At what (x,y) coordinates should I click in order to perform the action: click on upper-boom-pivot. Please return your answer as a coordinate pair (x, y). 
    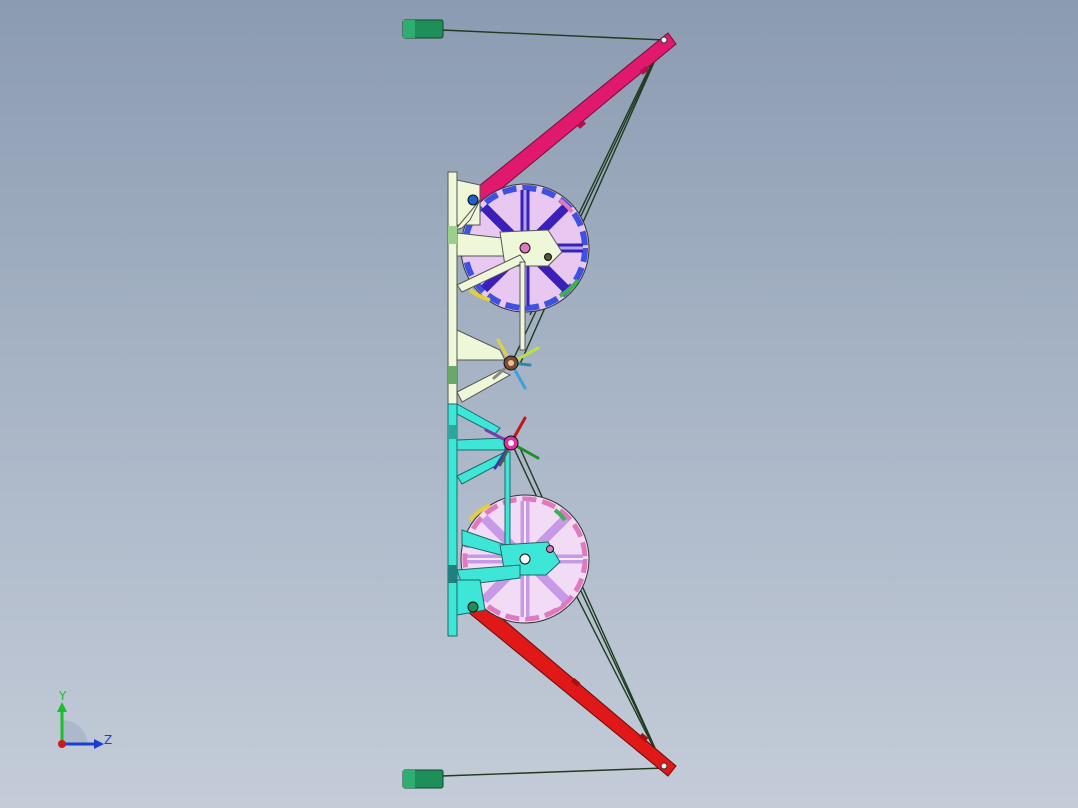
    Looking at the image, I should click on (473, 200).